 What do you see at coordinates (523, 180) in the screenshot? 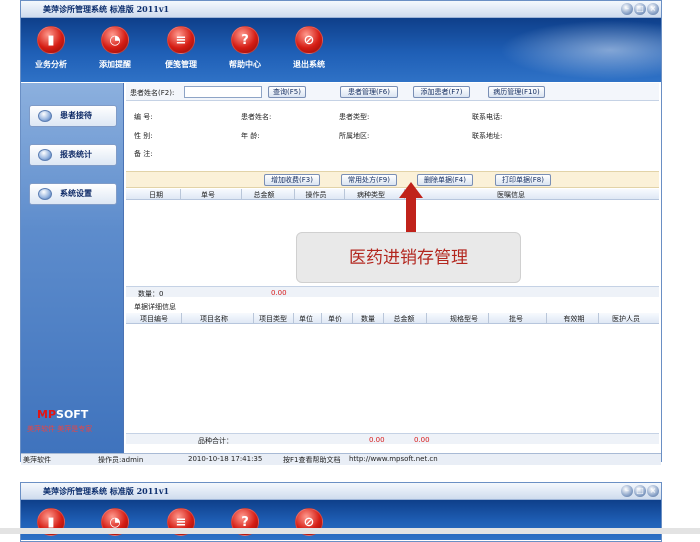
I see `print-order-button: 打印单据(F8)` at bounding box center [523, 180].